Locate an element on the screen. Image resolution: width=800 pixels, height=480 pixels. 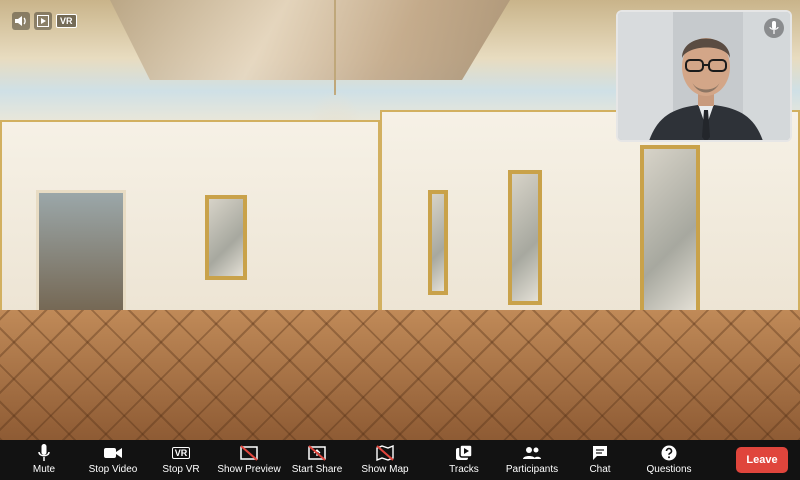
top-controls: VR is located at coordinates (44, 21).